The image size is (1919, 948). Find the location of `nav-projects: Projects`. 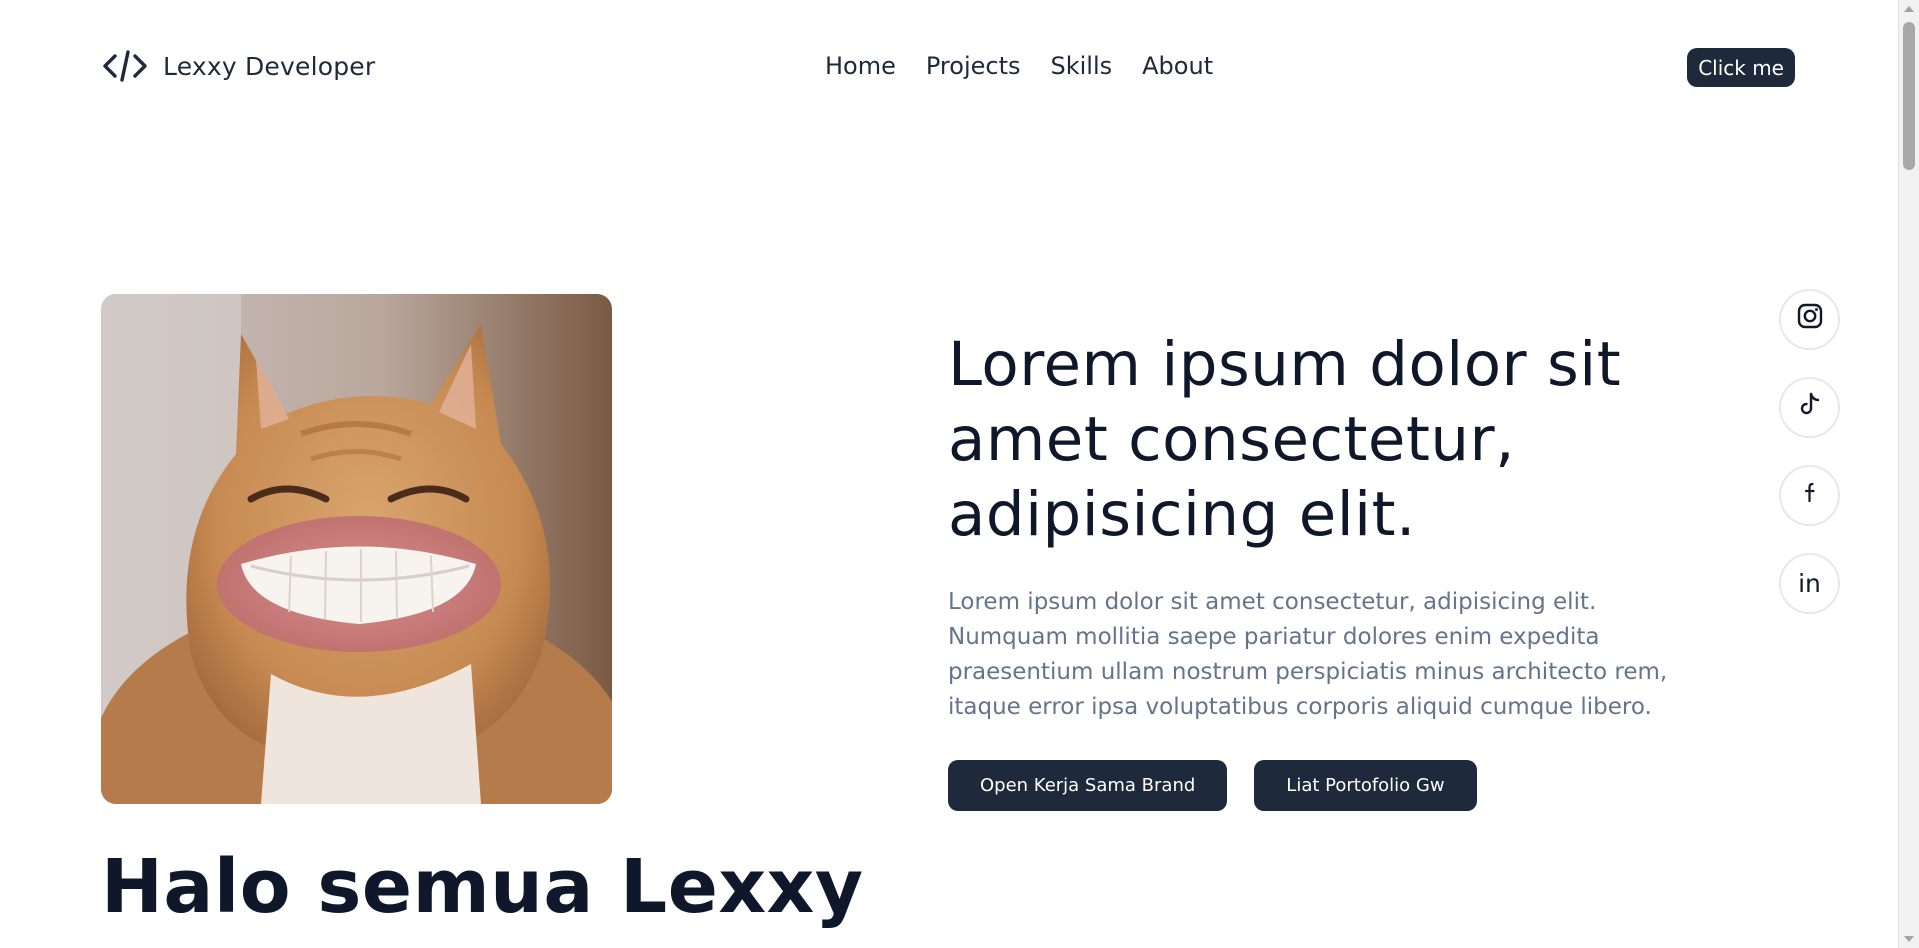

nav-projects: Projects is located at coordinates (973, 66).